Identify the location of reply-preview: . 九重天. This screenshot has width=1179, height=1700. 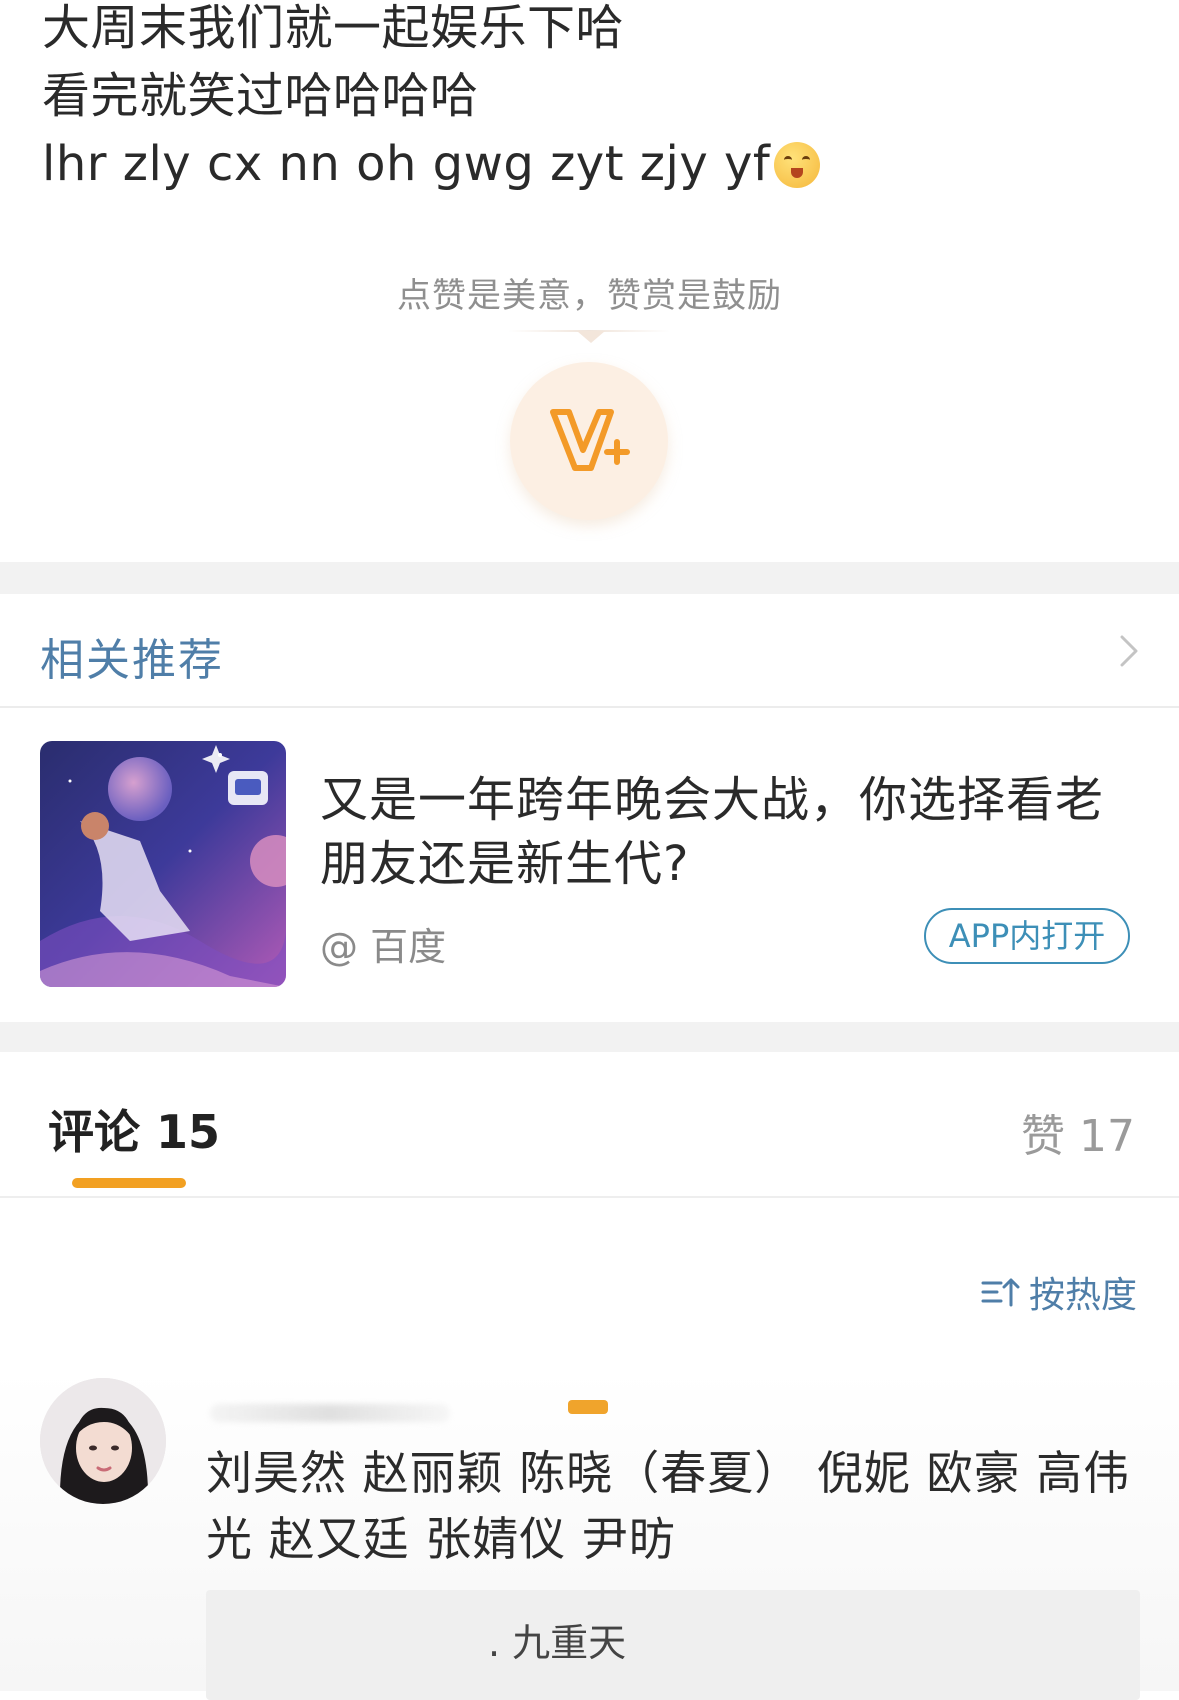
(673, 1645).